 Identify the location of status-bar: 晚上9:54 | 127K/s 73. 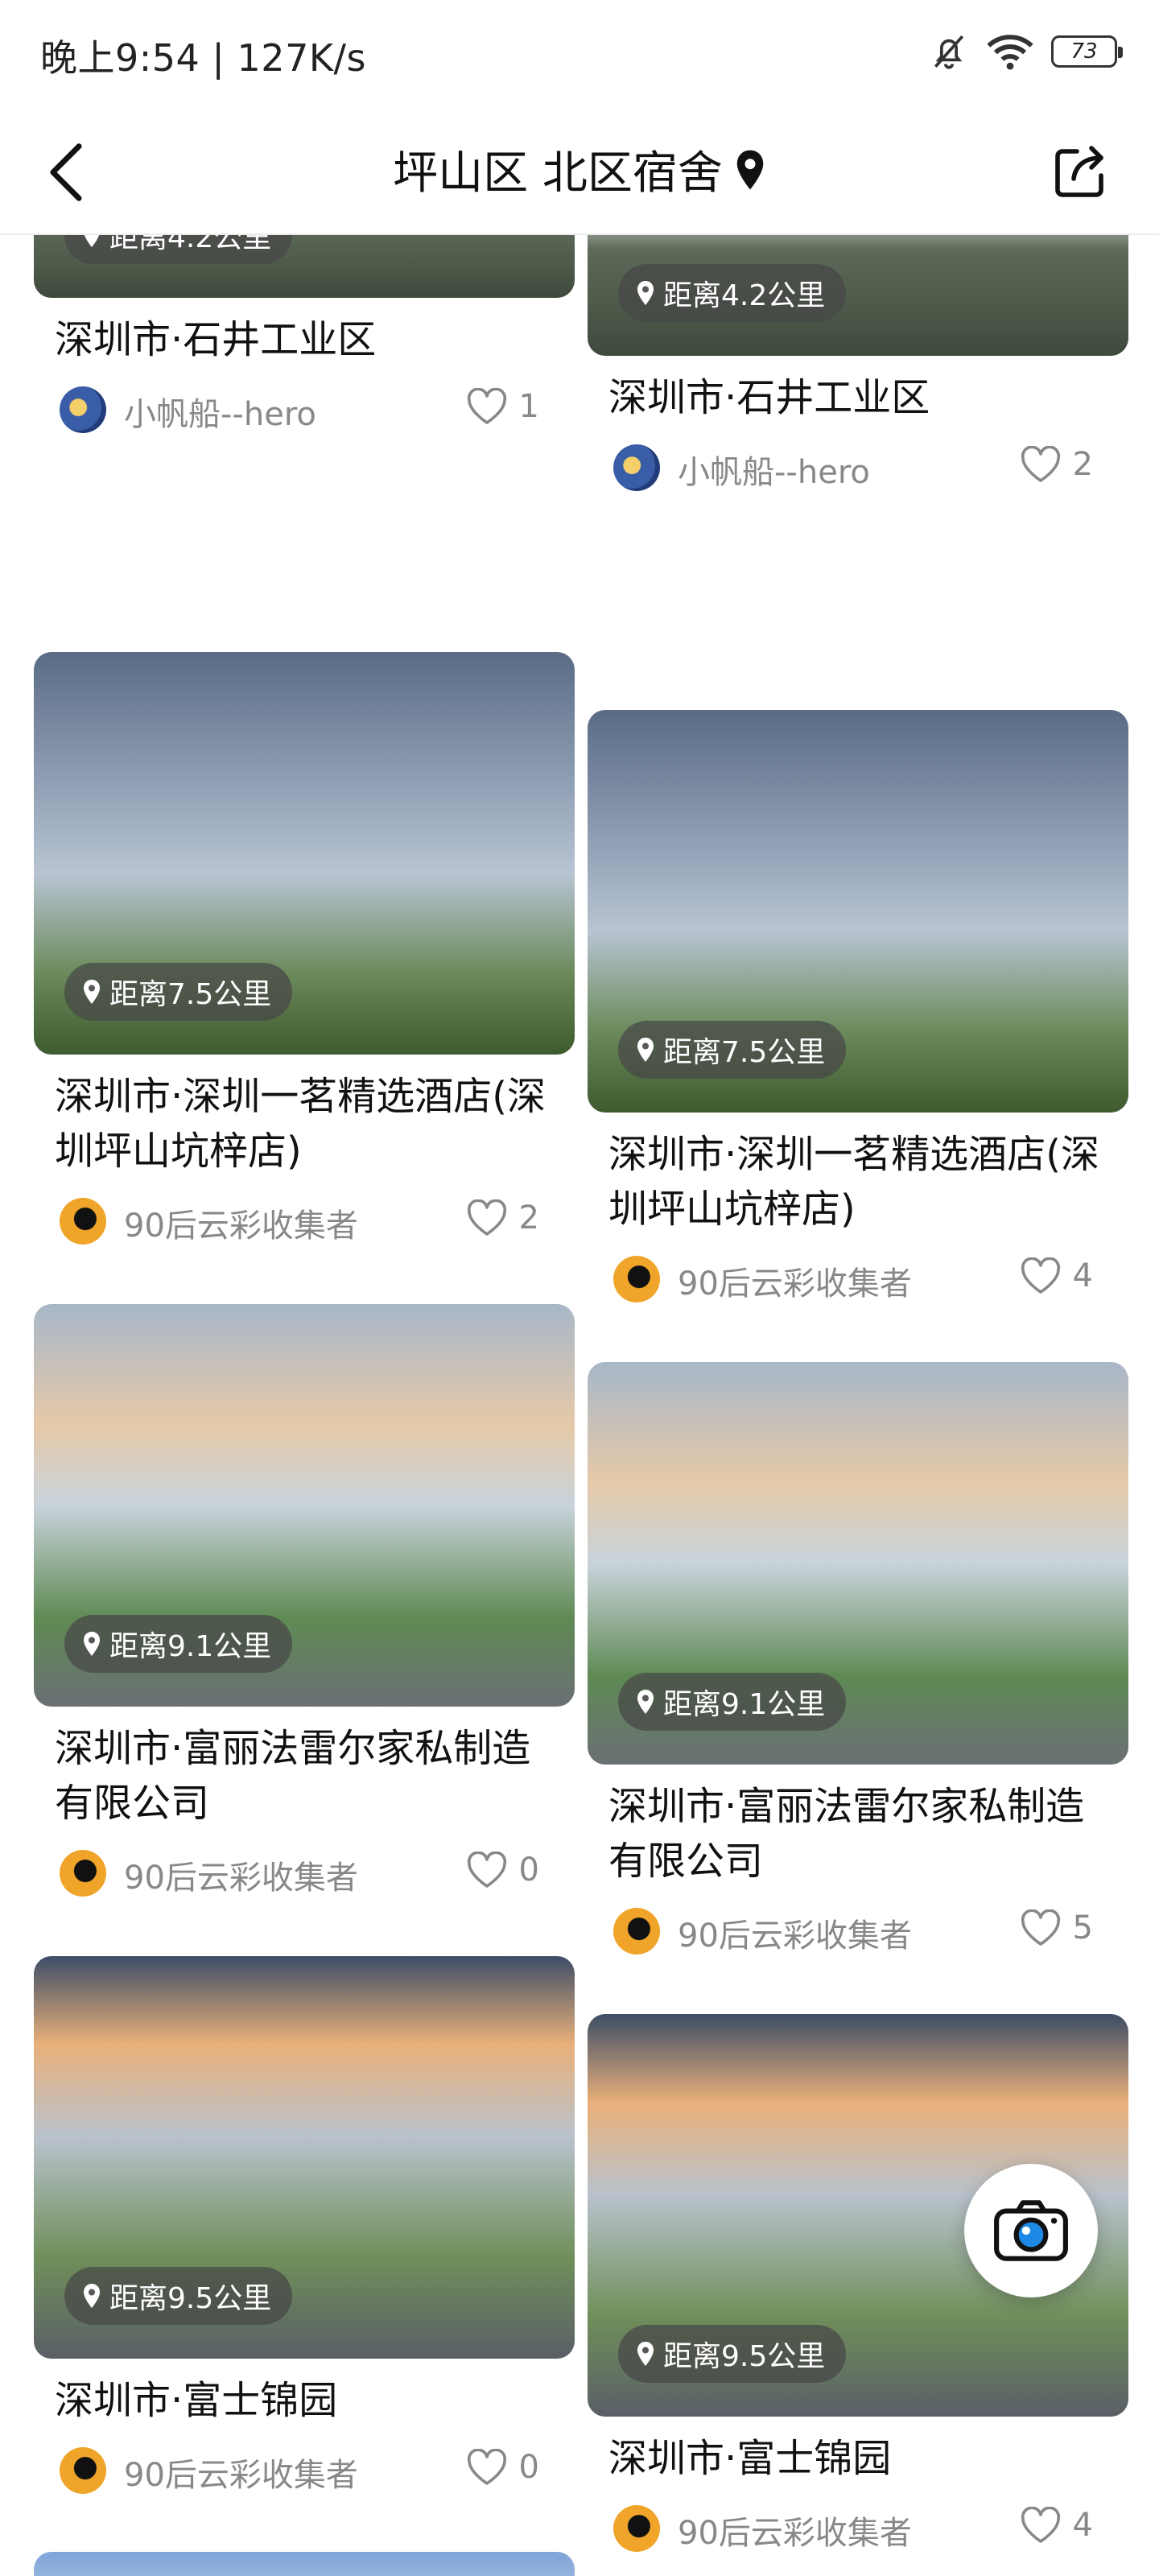
(579, 53).